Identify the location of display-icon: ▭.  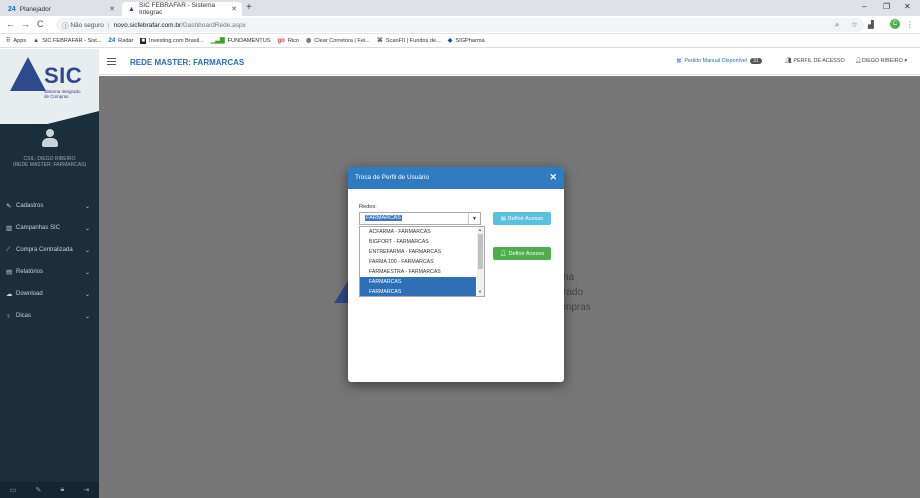
(13, 490).